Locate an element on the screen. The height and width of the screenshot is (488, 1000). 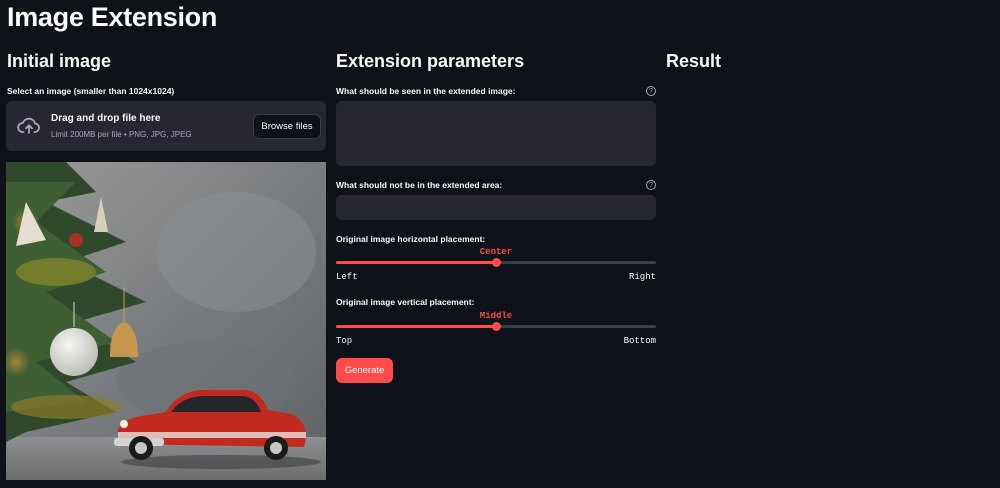
vertical-placement-slider is located at coordinates (496, 326).